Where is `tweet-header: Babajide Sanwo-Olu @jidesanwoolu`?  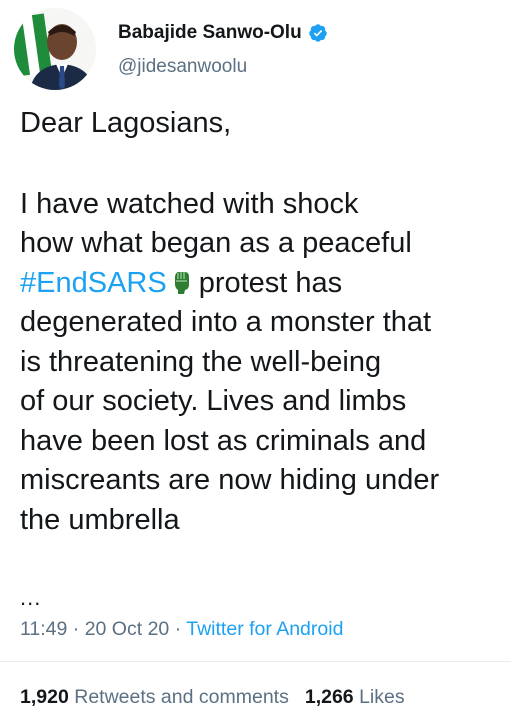 tweet-header: Babajide Sanwo-Olu @jidesanwoolu is located at coordinates (254, 49).